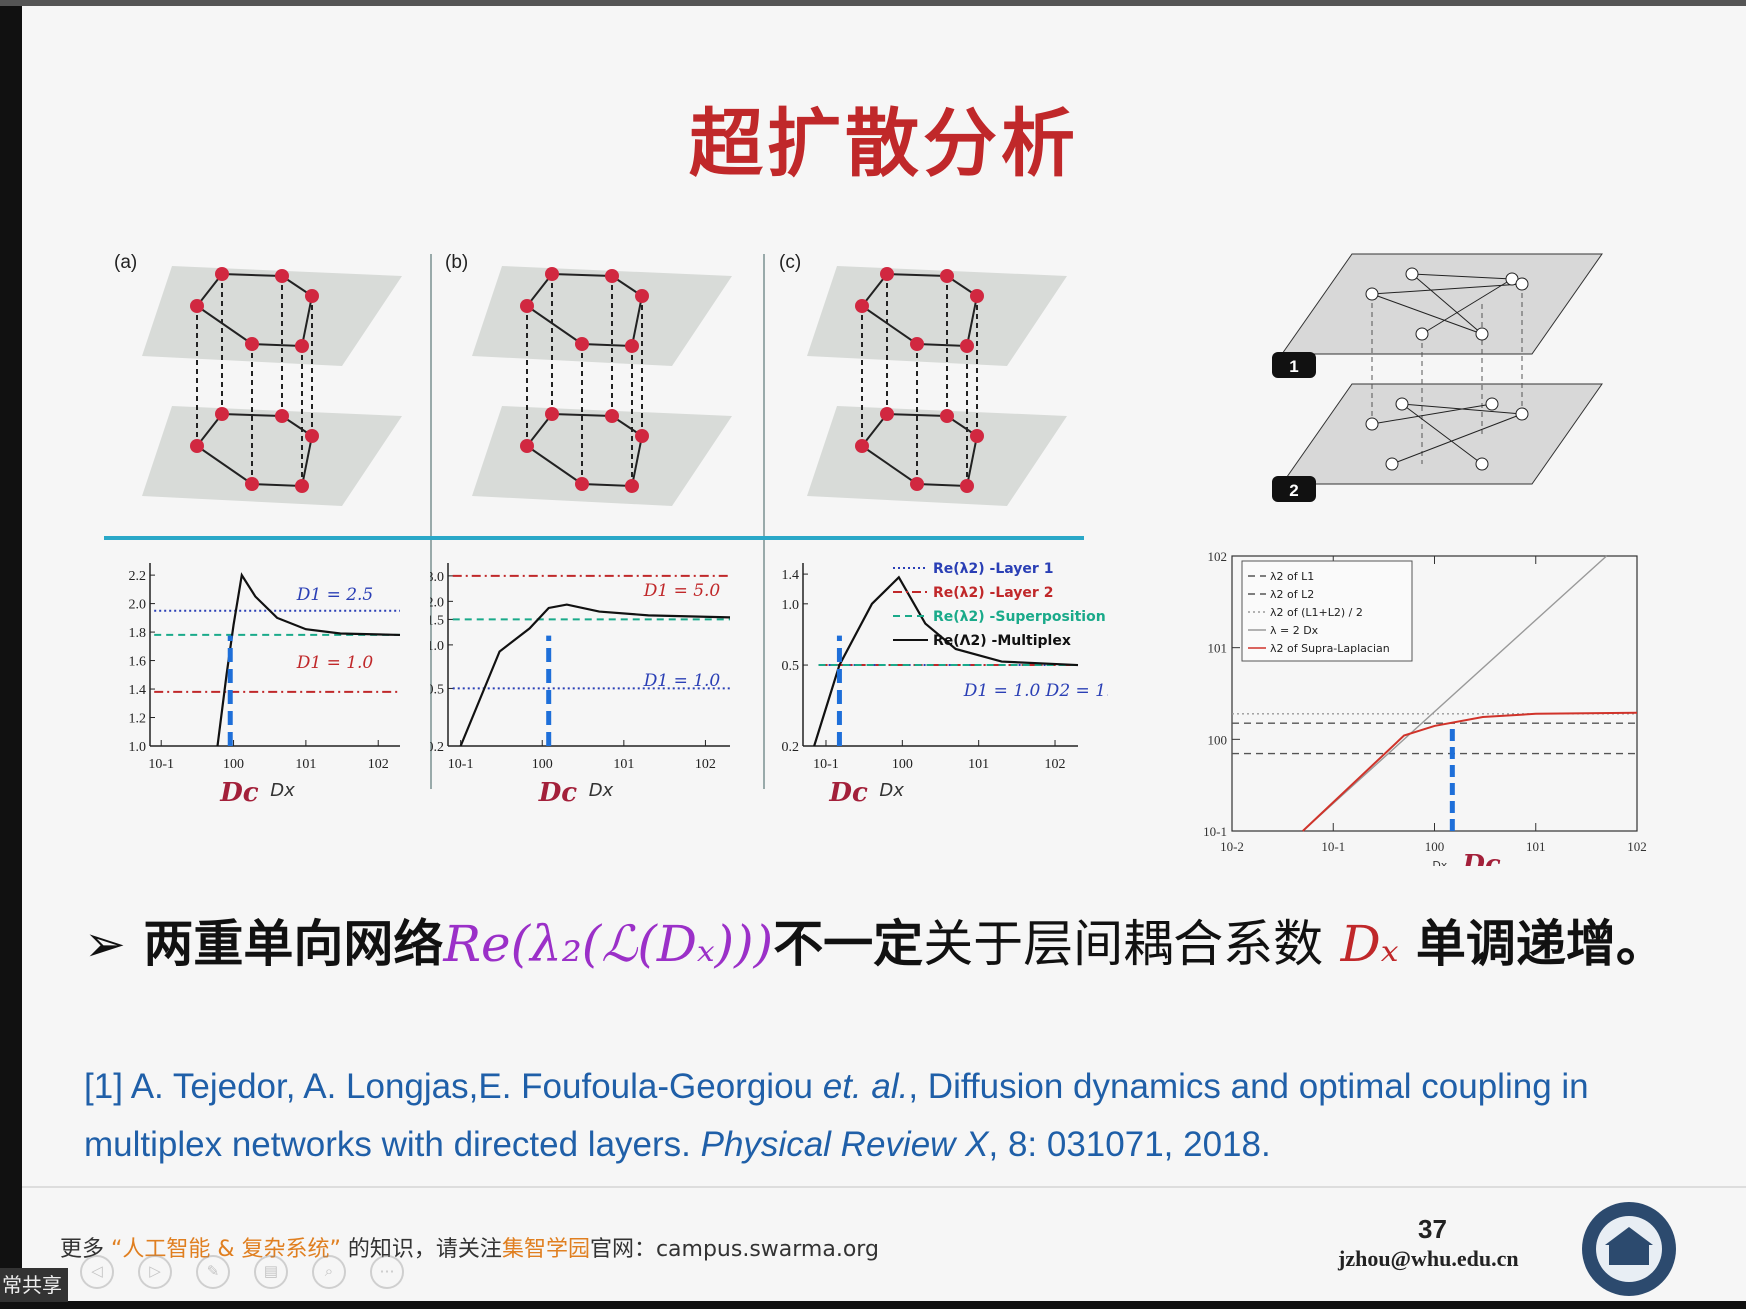 The width and height of the screenshot is (1746, 1309). What do you see at coordinates (97, 1272) in the screenshot?
I see `prev-icon: ◁` at bounding box center [97, 1272].